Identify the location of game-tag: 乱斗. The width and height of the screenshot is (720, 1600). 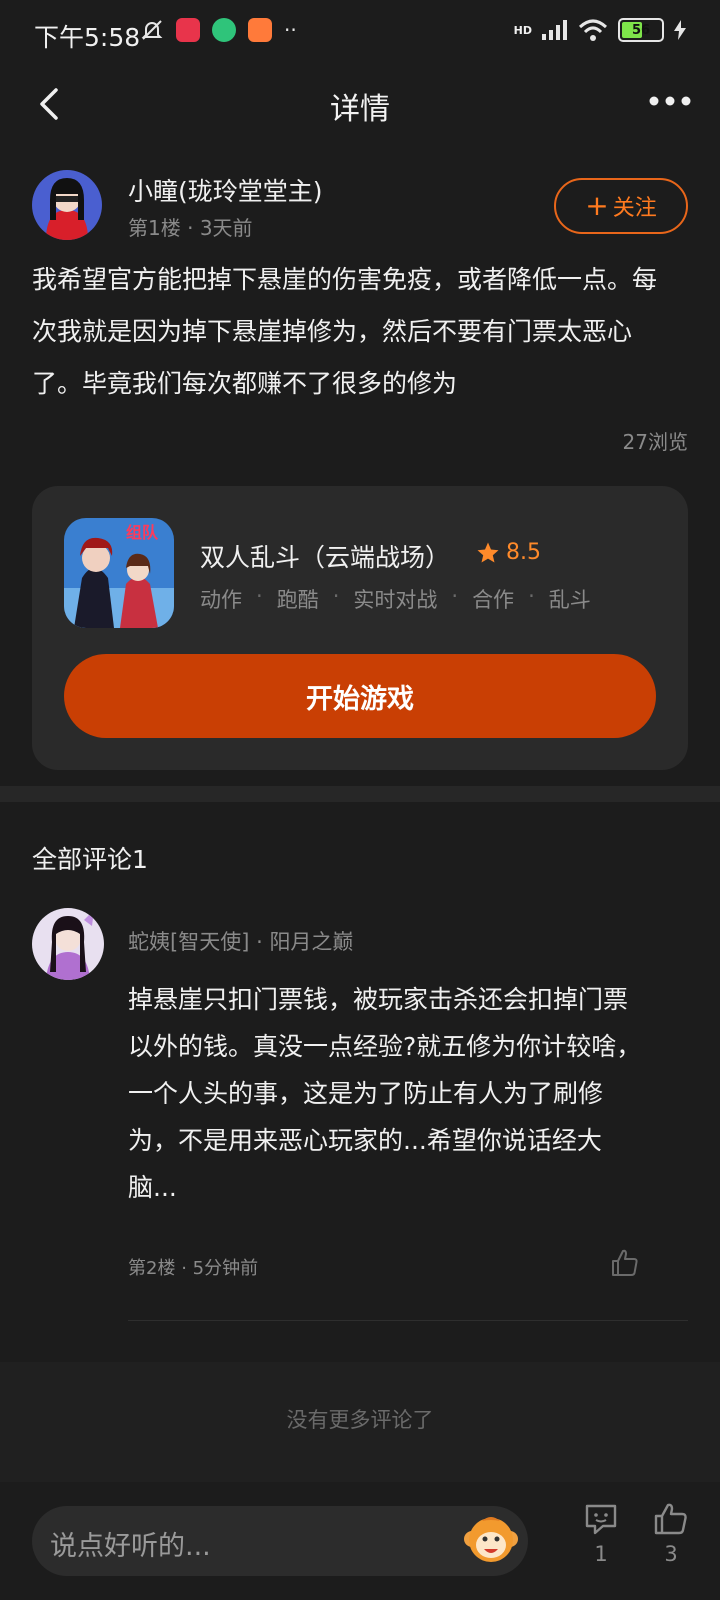
(569, 600).